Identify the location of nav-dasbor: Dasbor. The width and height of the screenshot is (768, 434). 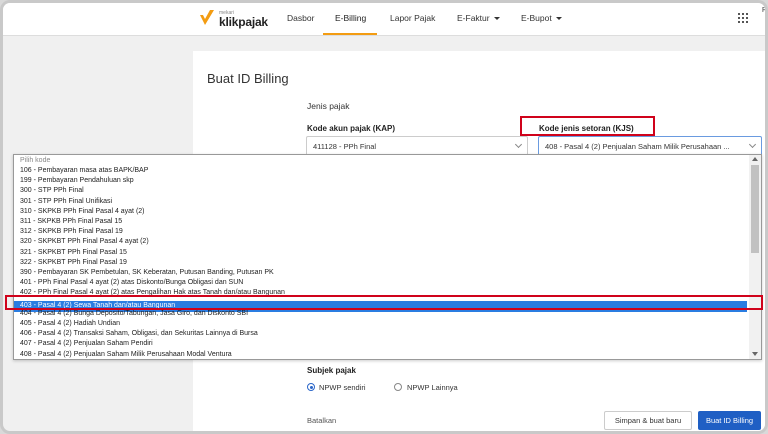
(300, 18).